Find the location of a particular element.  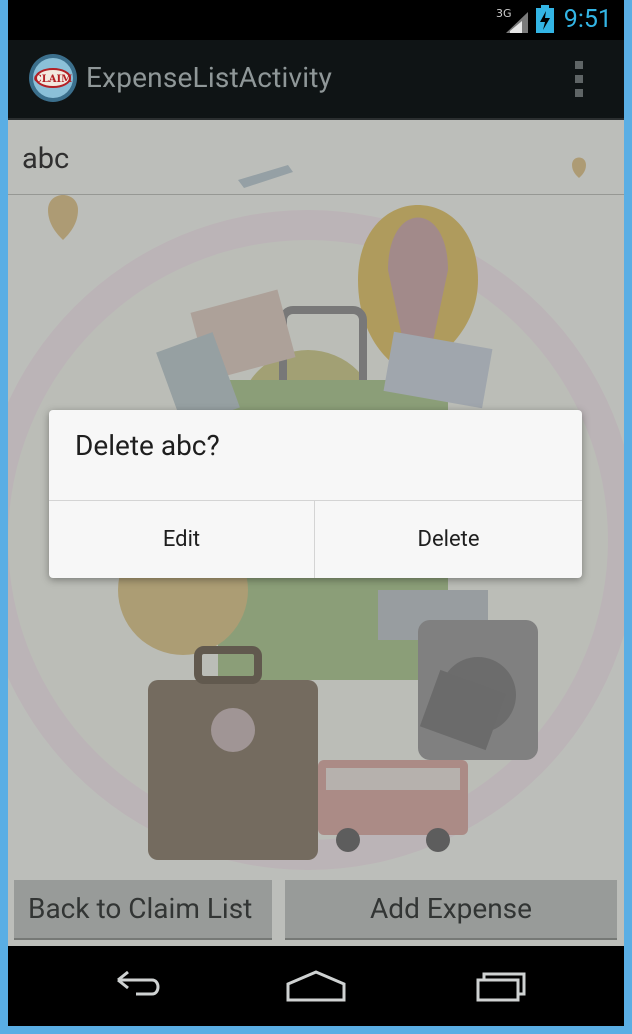

recents-icon is located at coordinates (498, 986).